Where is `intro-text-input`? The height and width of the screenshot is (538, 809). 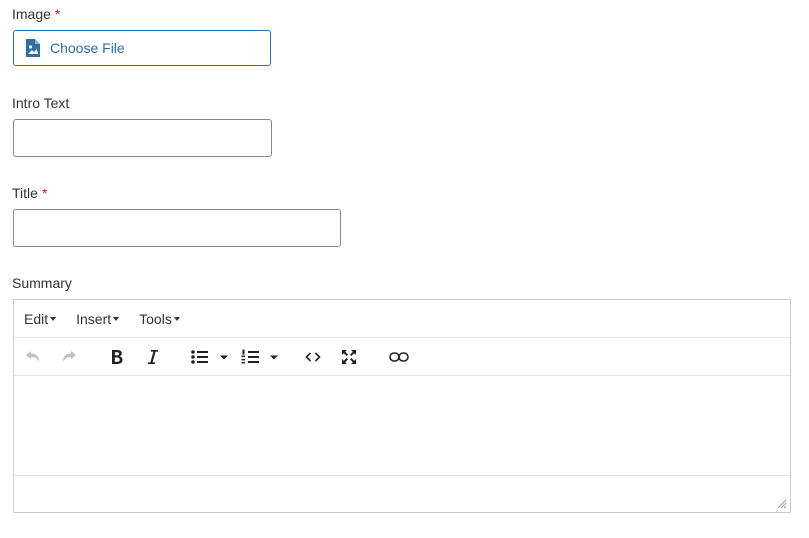 intro-text-input is located at coordinates (142, 138).